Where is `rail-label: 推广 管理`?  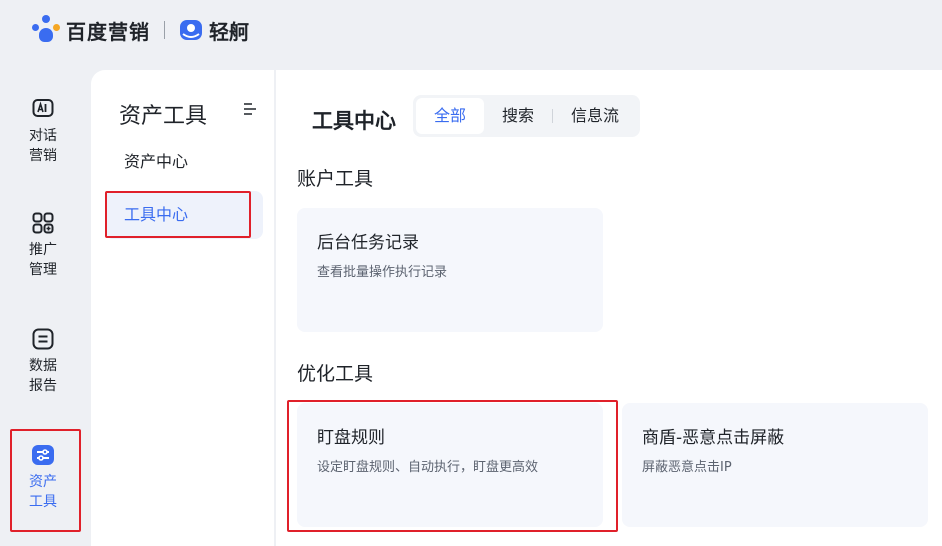 rail-label: 推广 管理 is located at coordinates (43, 260).